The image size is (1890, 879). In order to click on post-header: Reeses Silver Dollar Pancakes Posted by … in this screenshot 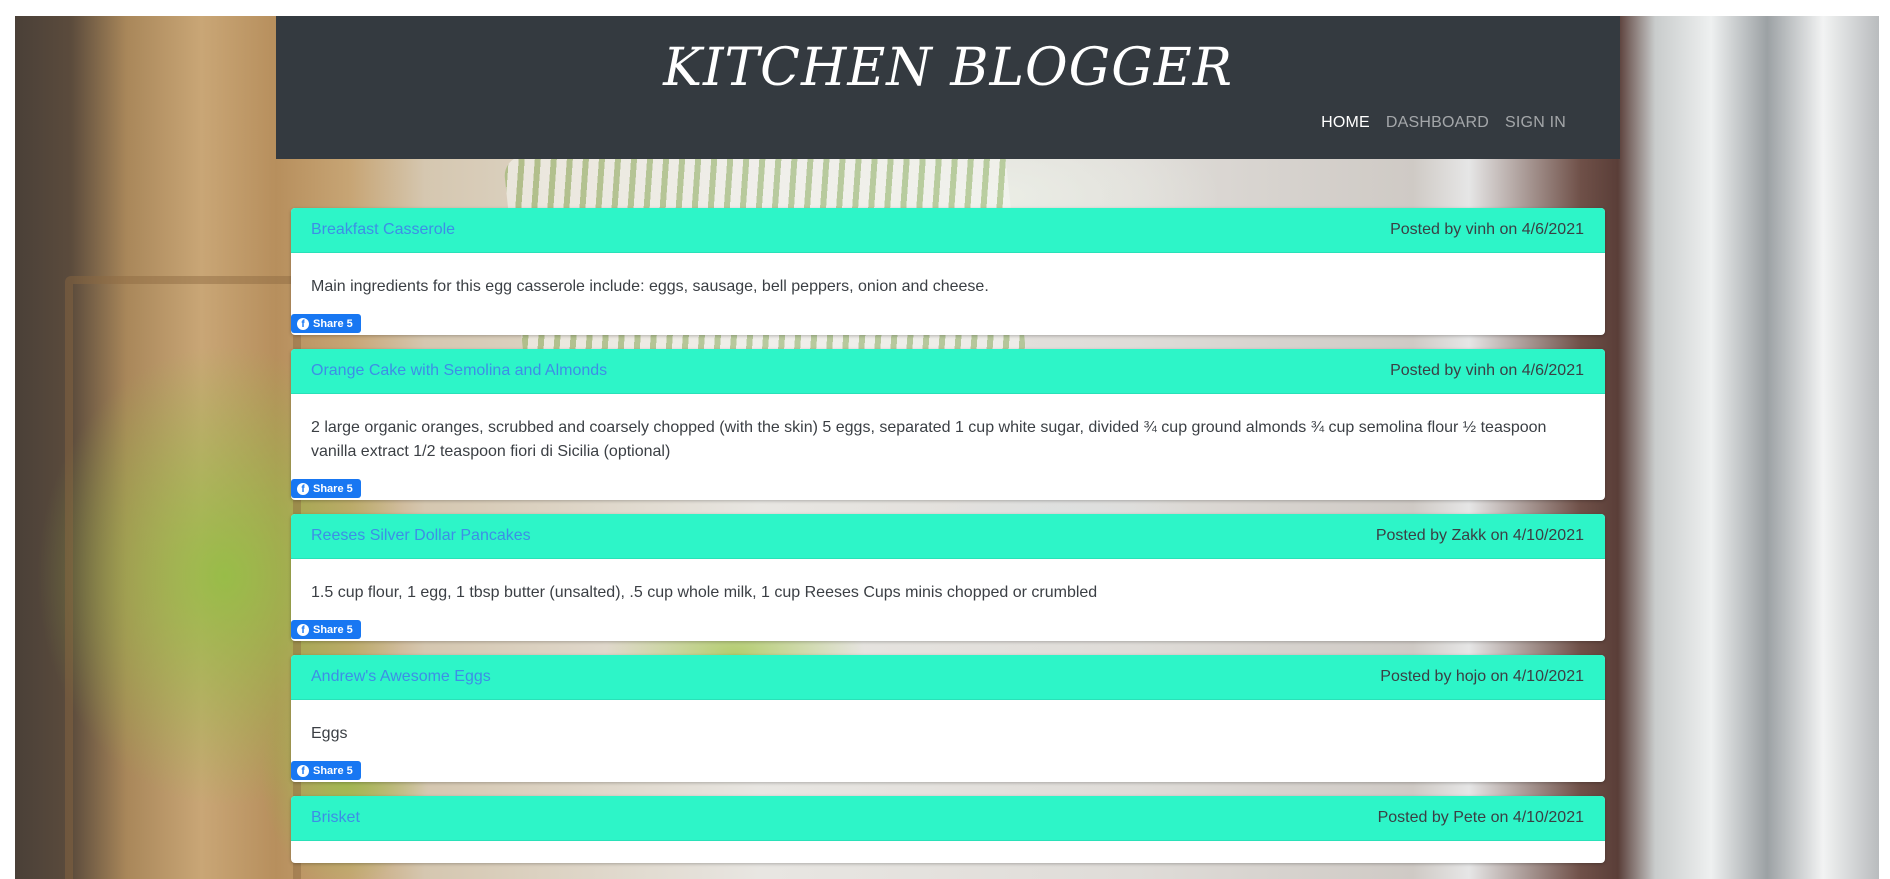, I will do `click(948, 536)`.